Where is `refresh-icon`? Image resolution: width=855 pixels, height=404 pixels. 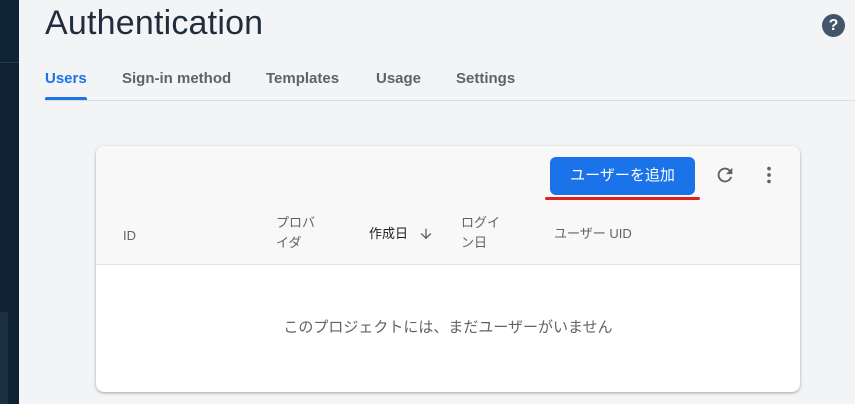
refresh-icon is located at coordinates (725, 175).